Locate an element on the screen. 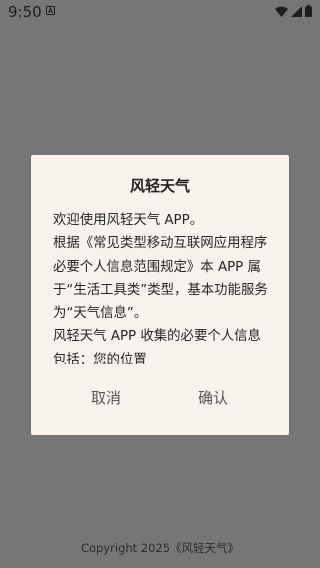 The image size is (320, 568). status-icons is located at coordinates (293, 11).